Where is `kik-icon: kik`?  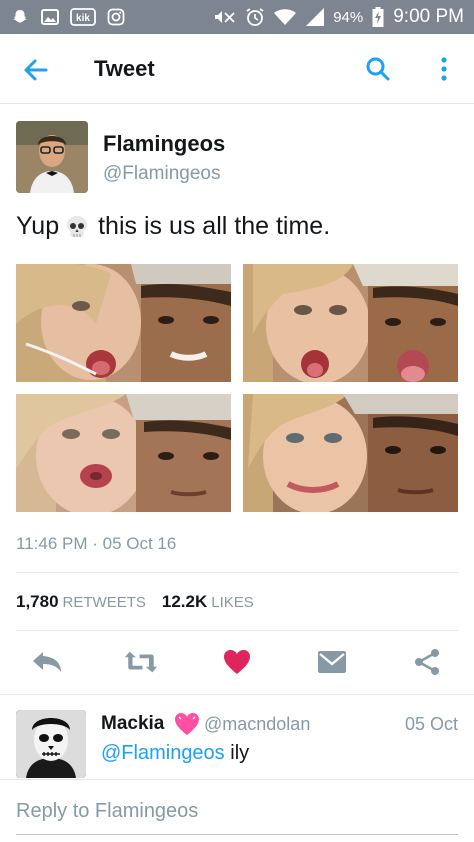
kik-icon: kik is located at coordinates (83, 17).